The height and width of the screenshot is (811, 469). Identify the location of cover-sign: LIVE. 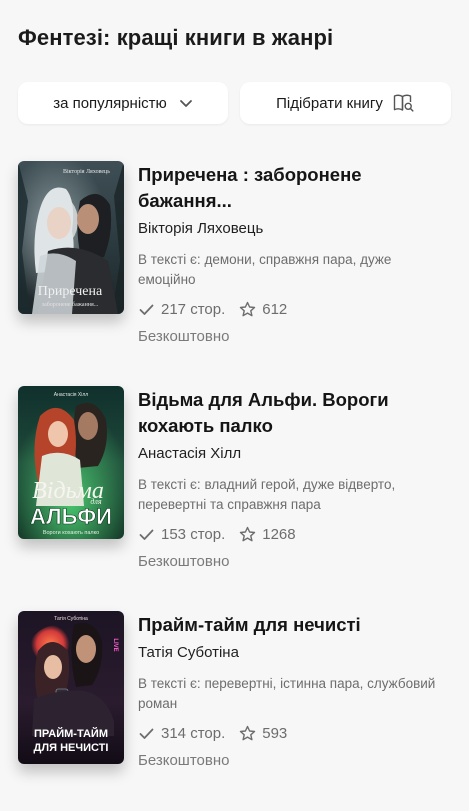
(115, 644).